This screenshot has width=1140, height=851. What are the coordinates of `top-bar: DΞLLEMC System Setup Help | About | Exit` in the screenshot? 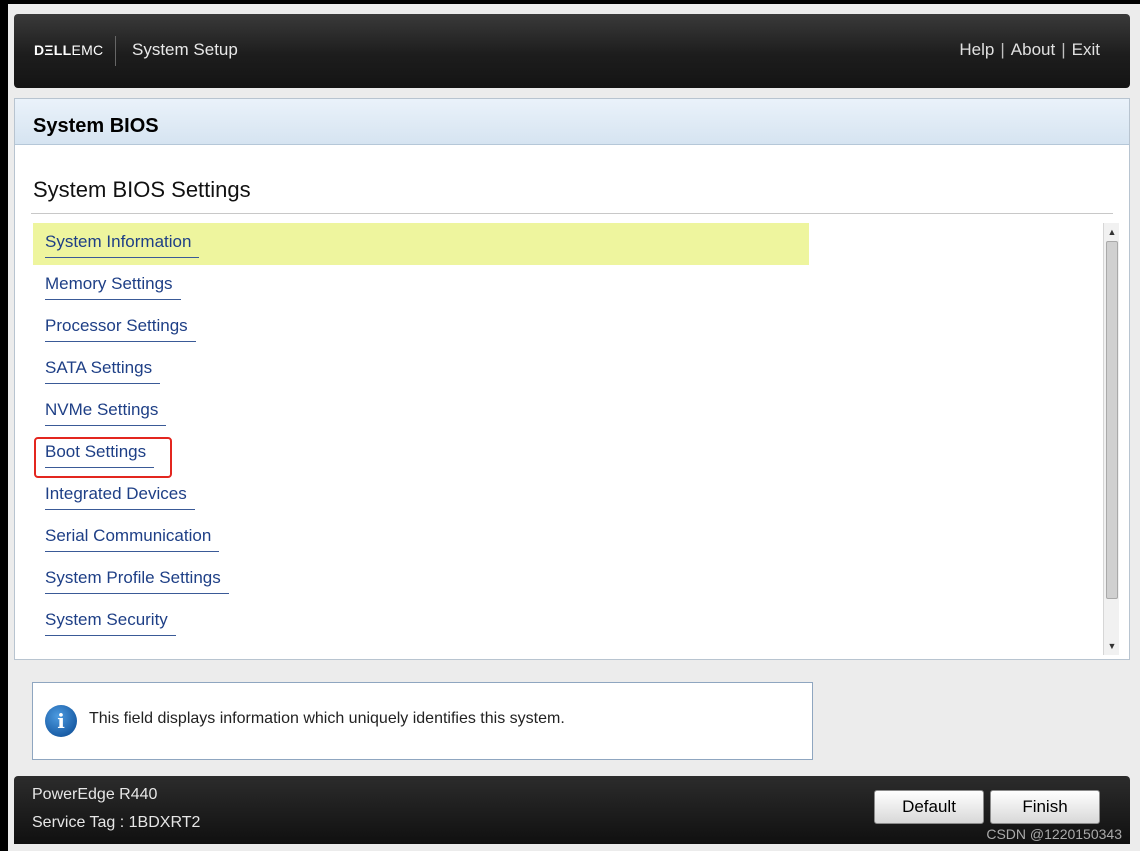 It's located at (572, 51).